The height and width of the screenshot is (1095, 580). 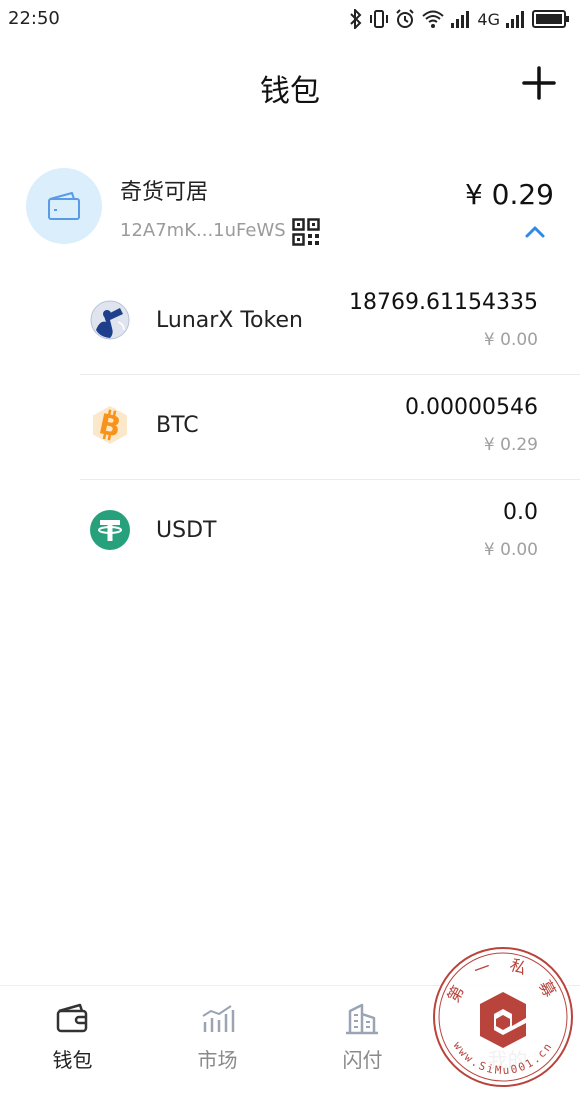 I want to click on page-title: 钱包, so click(x=290, y=91).